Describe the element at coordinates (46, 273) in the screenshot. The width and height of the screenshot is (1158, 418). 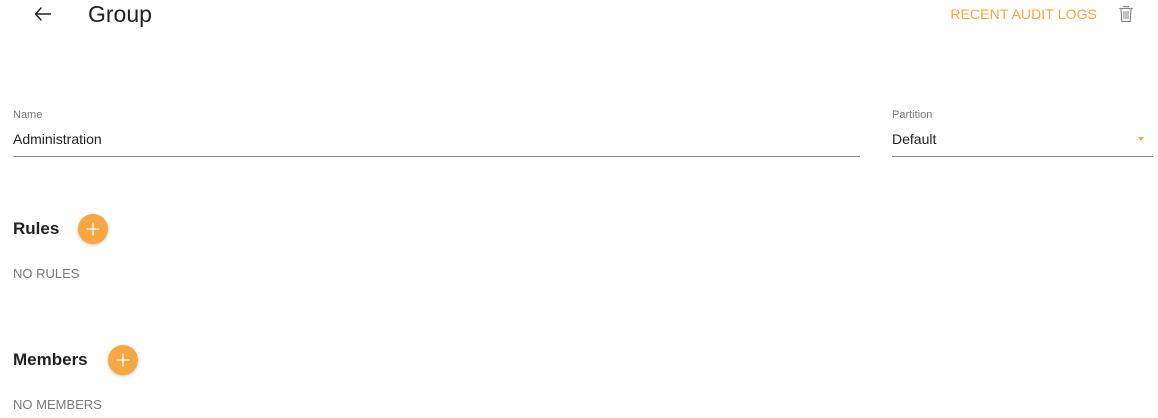
I see `rules-empty-text: NO RULES` at that location.